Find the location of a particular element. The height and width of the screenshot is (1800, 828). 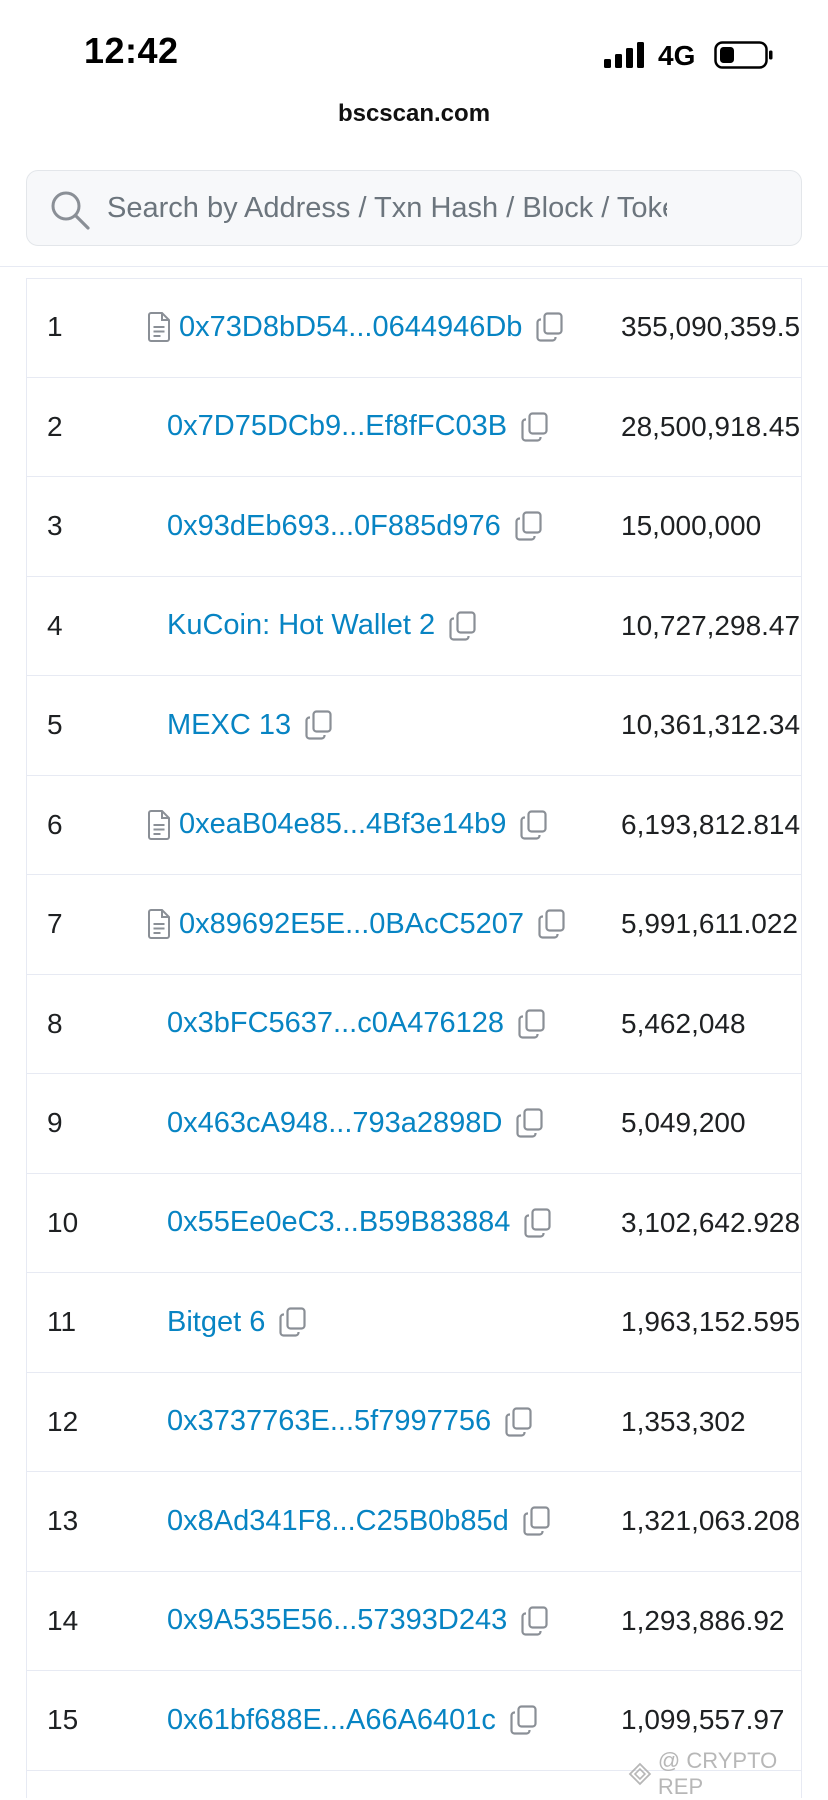

holder-address-cell: Bitget 6 is located at coordinates (237, 1322).